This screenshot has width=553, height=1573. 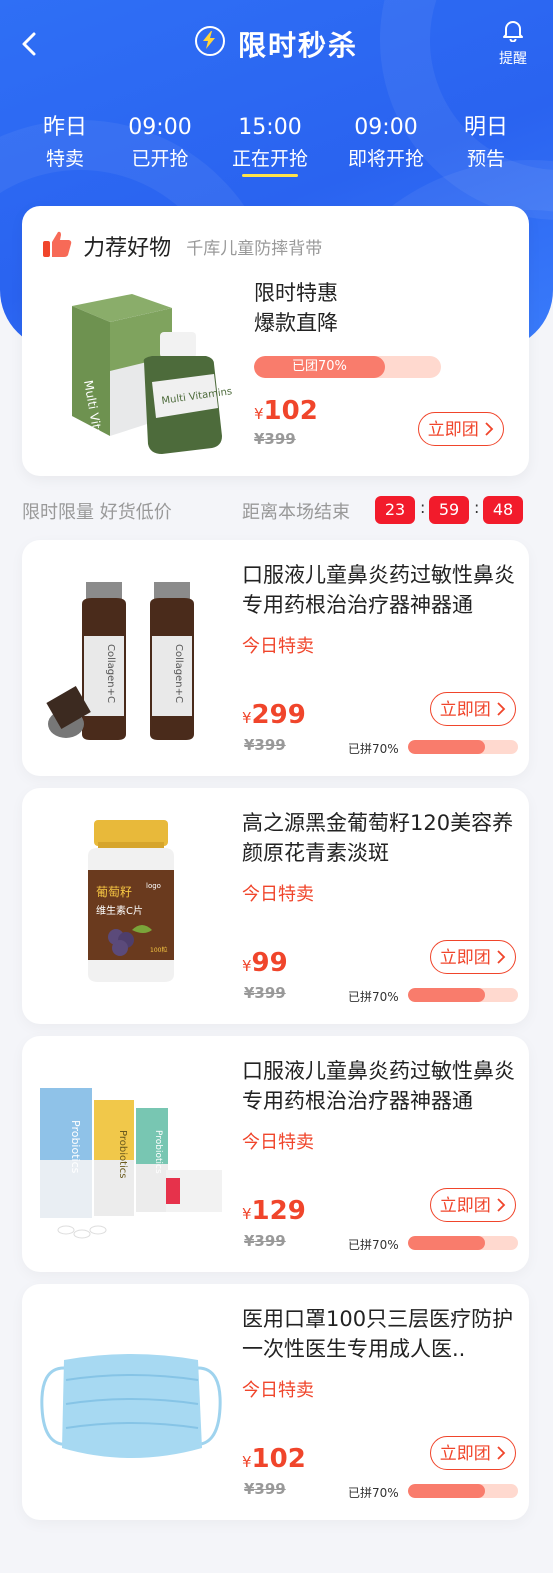 What do you see at coordinates (114, 892) in the screenshot?
I see `jar-label-title: 葡萄籽` at bounding box center [114, 892].